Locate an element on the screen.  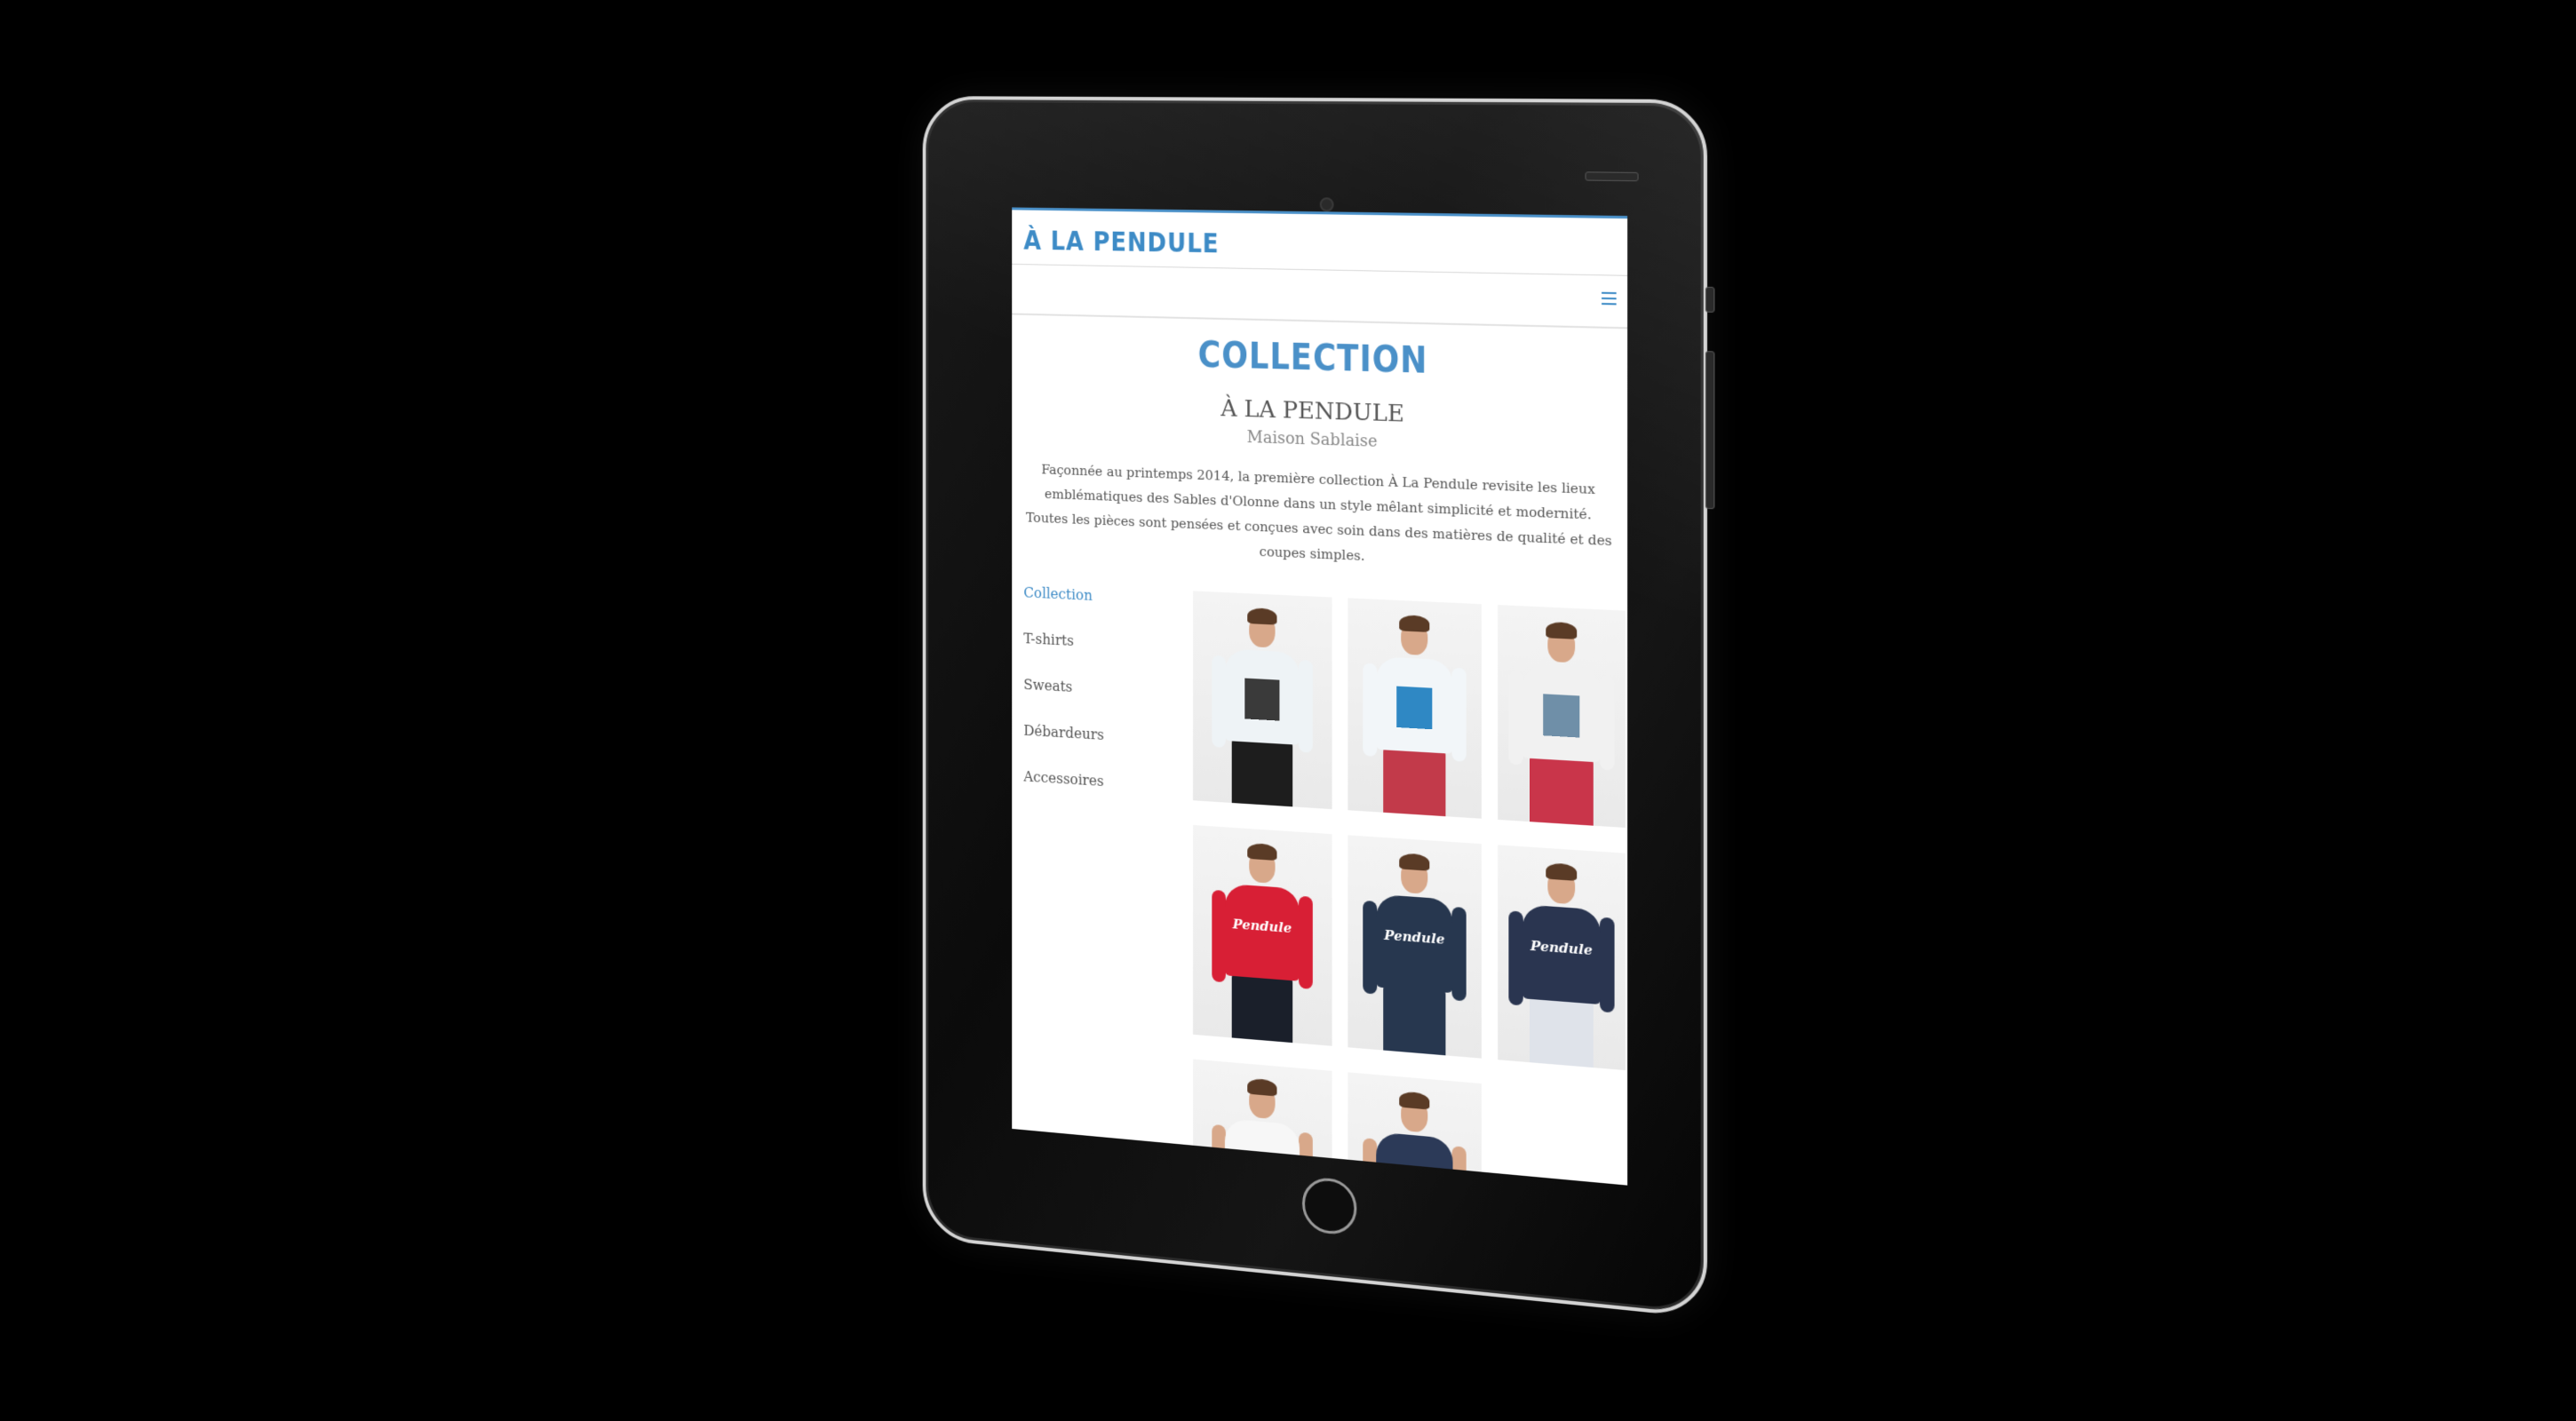
camera-icon is located at coordinates (1326, 204).